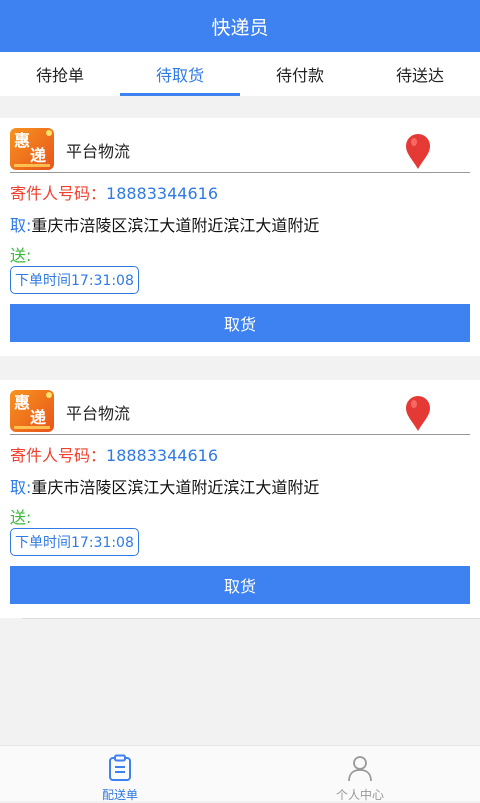 The width and height of the screenshot is (480, 803). I want to click on tab-wait-payment: 待付款, so click(300, 74).